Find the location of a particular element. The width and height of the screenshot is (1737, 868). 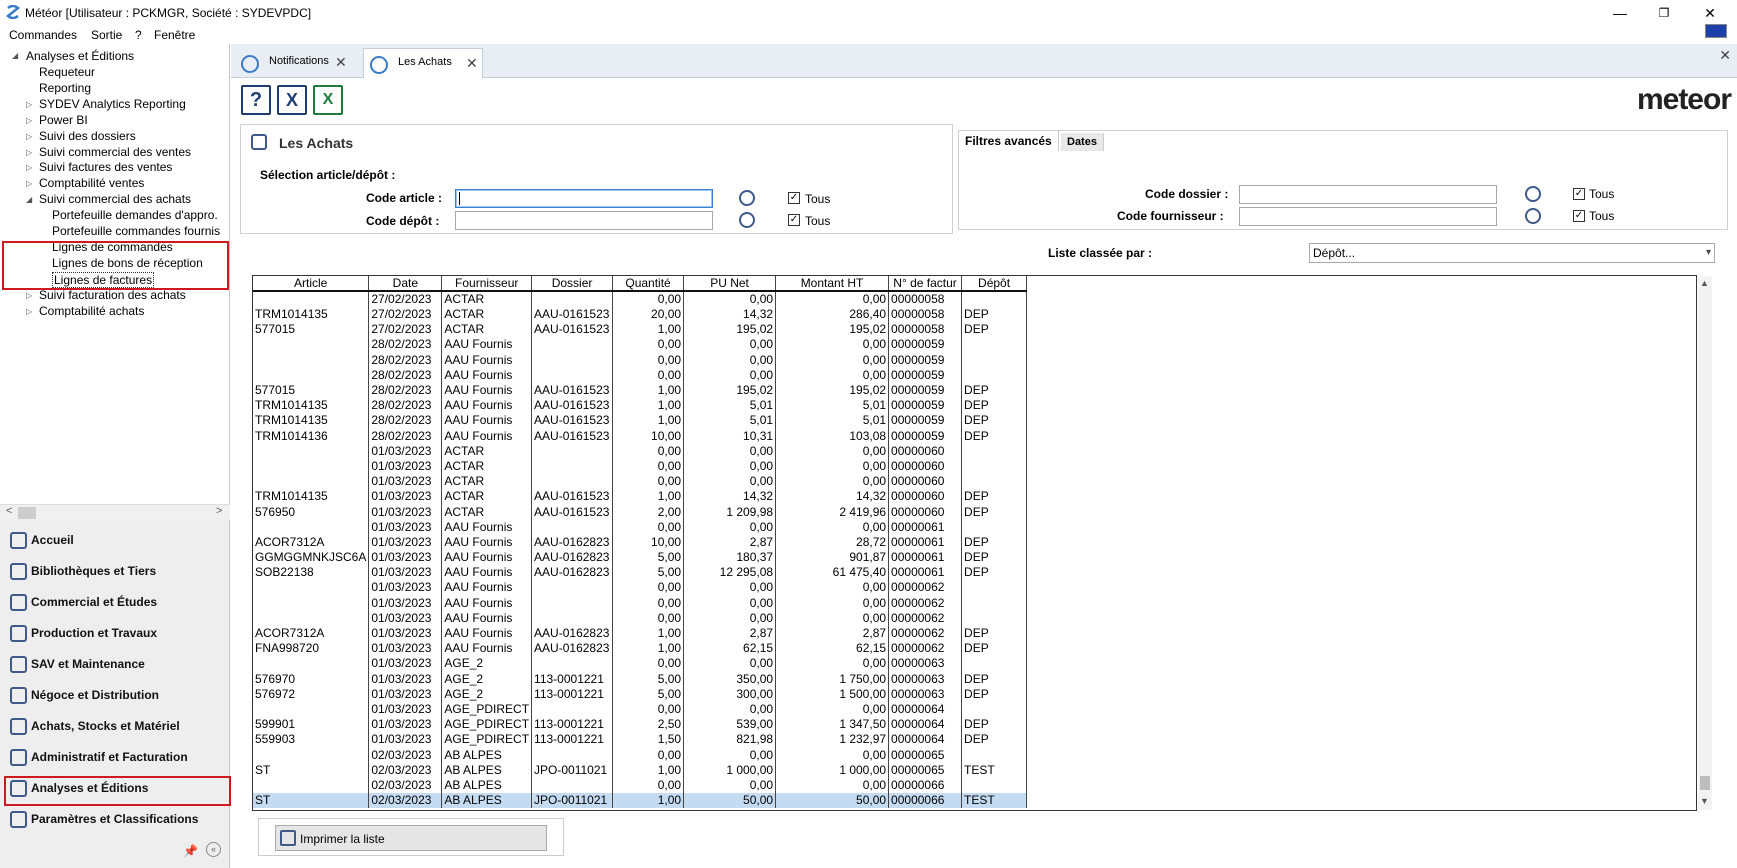

nav-button: Administratif et Facturation is located at coordinates (116, 757).